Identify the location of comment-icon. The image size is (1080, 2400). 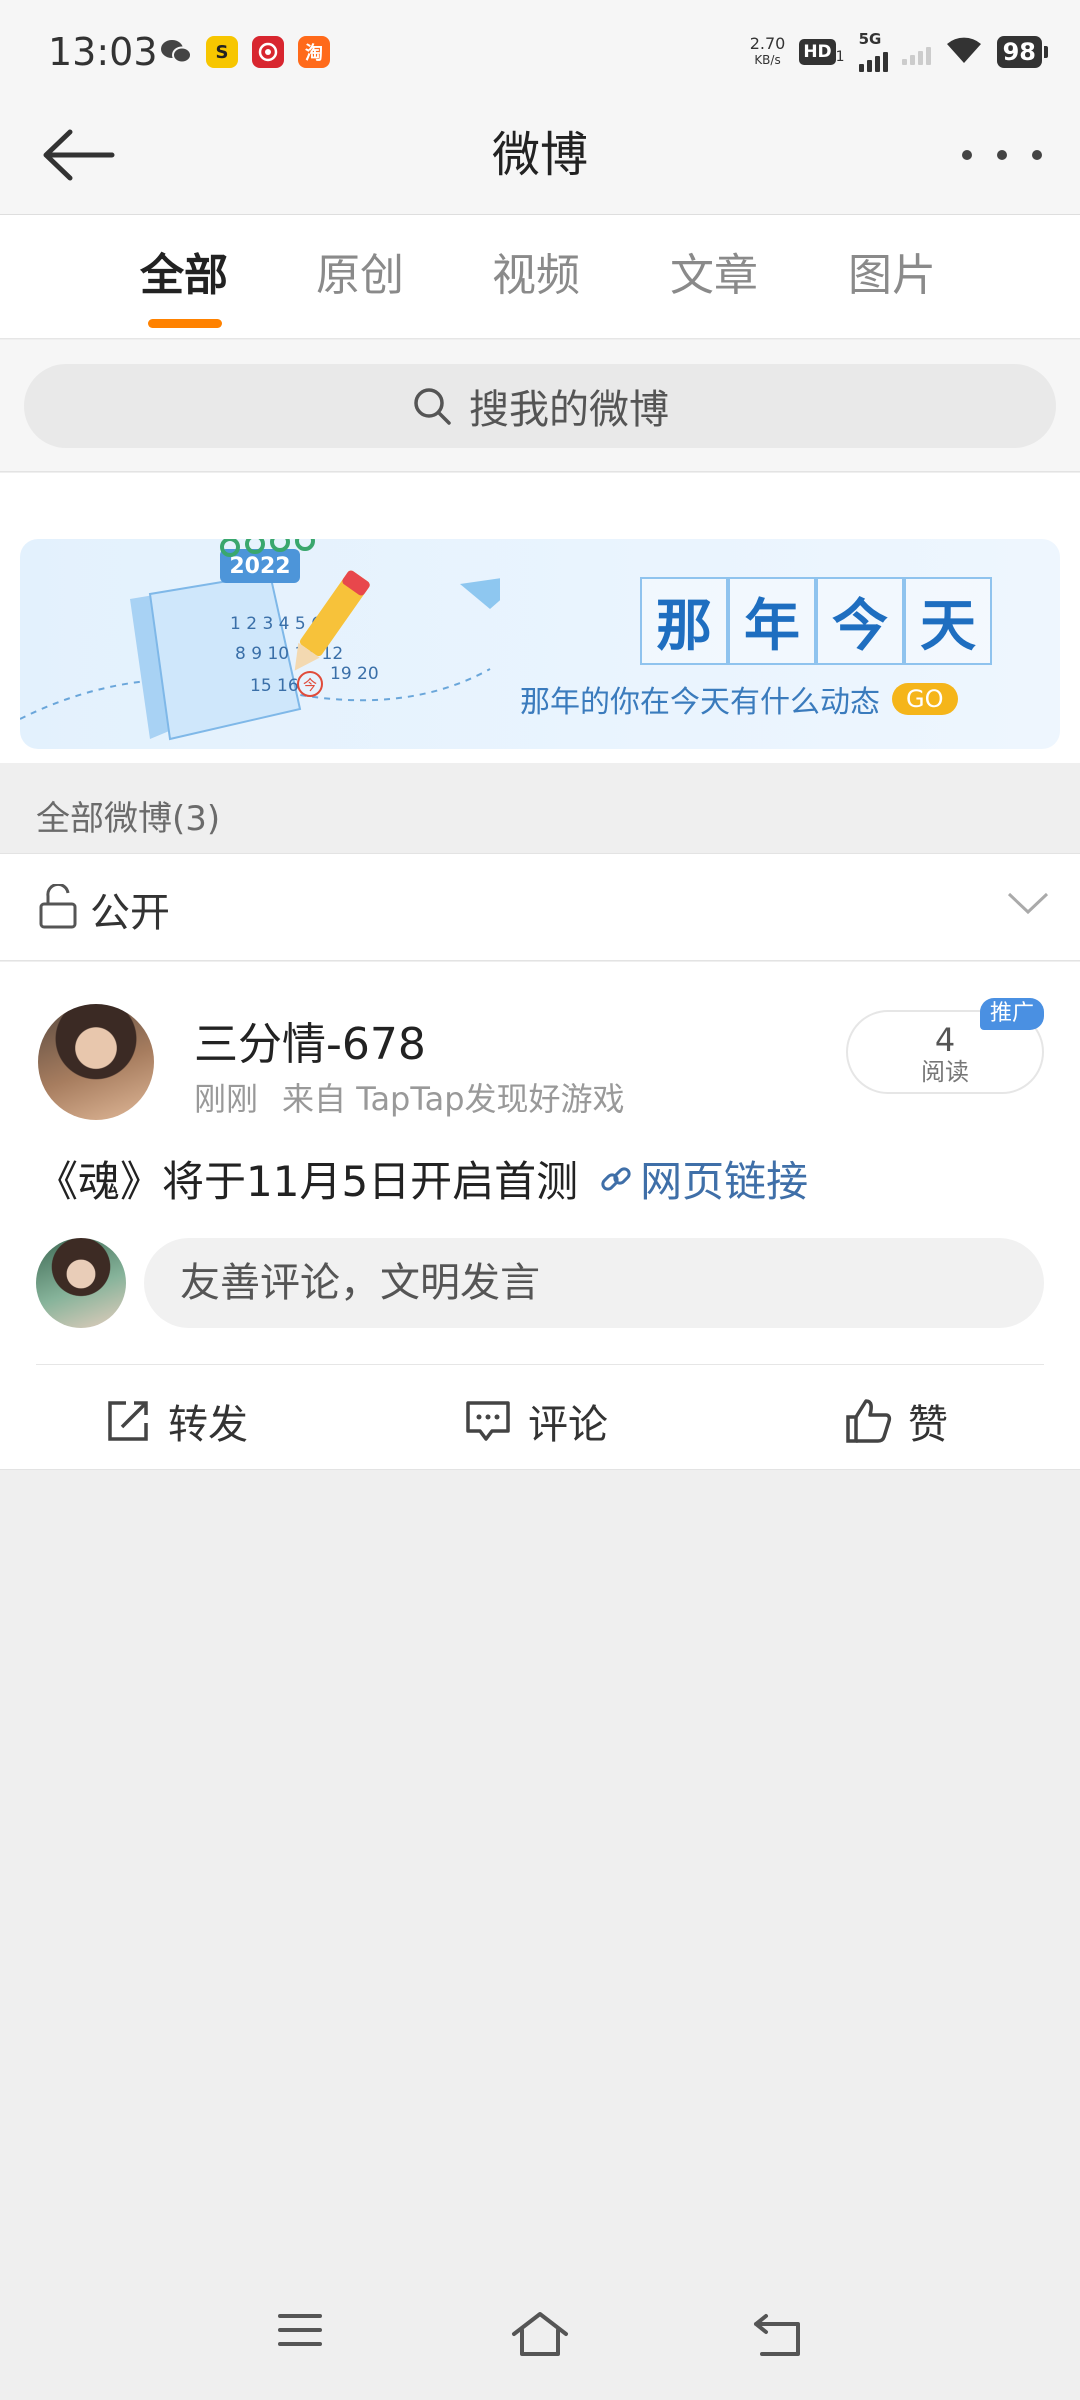
(488, 1421).